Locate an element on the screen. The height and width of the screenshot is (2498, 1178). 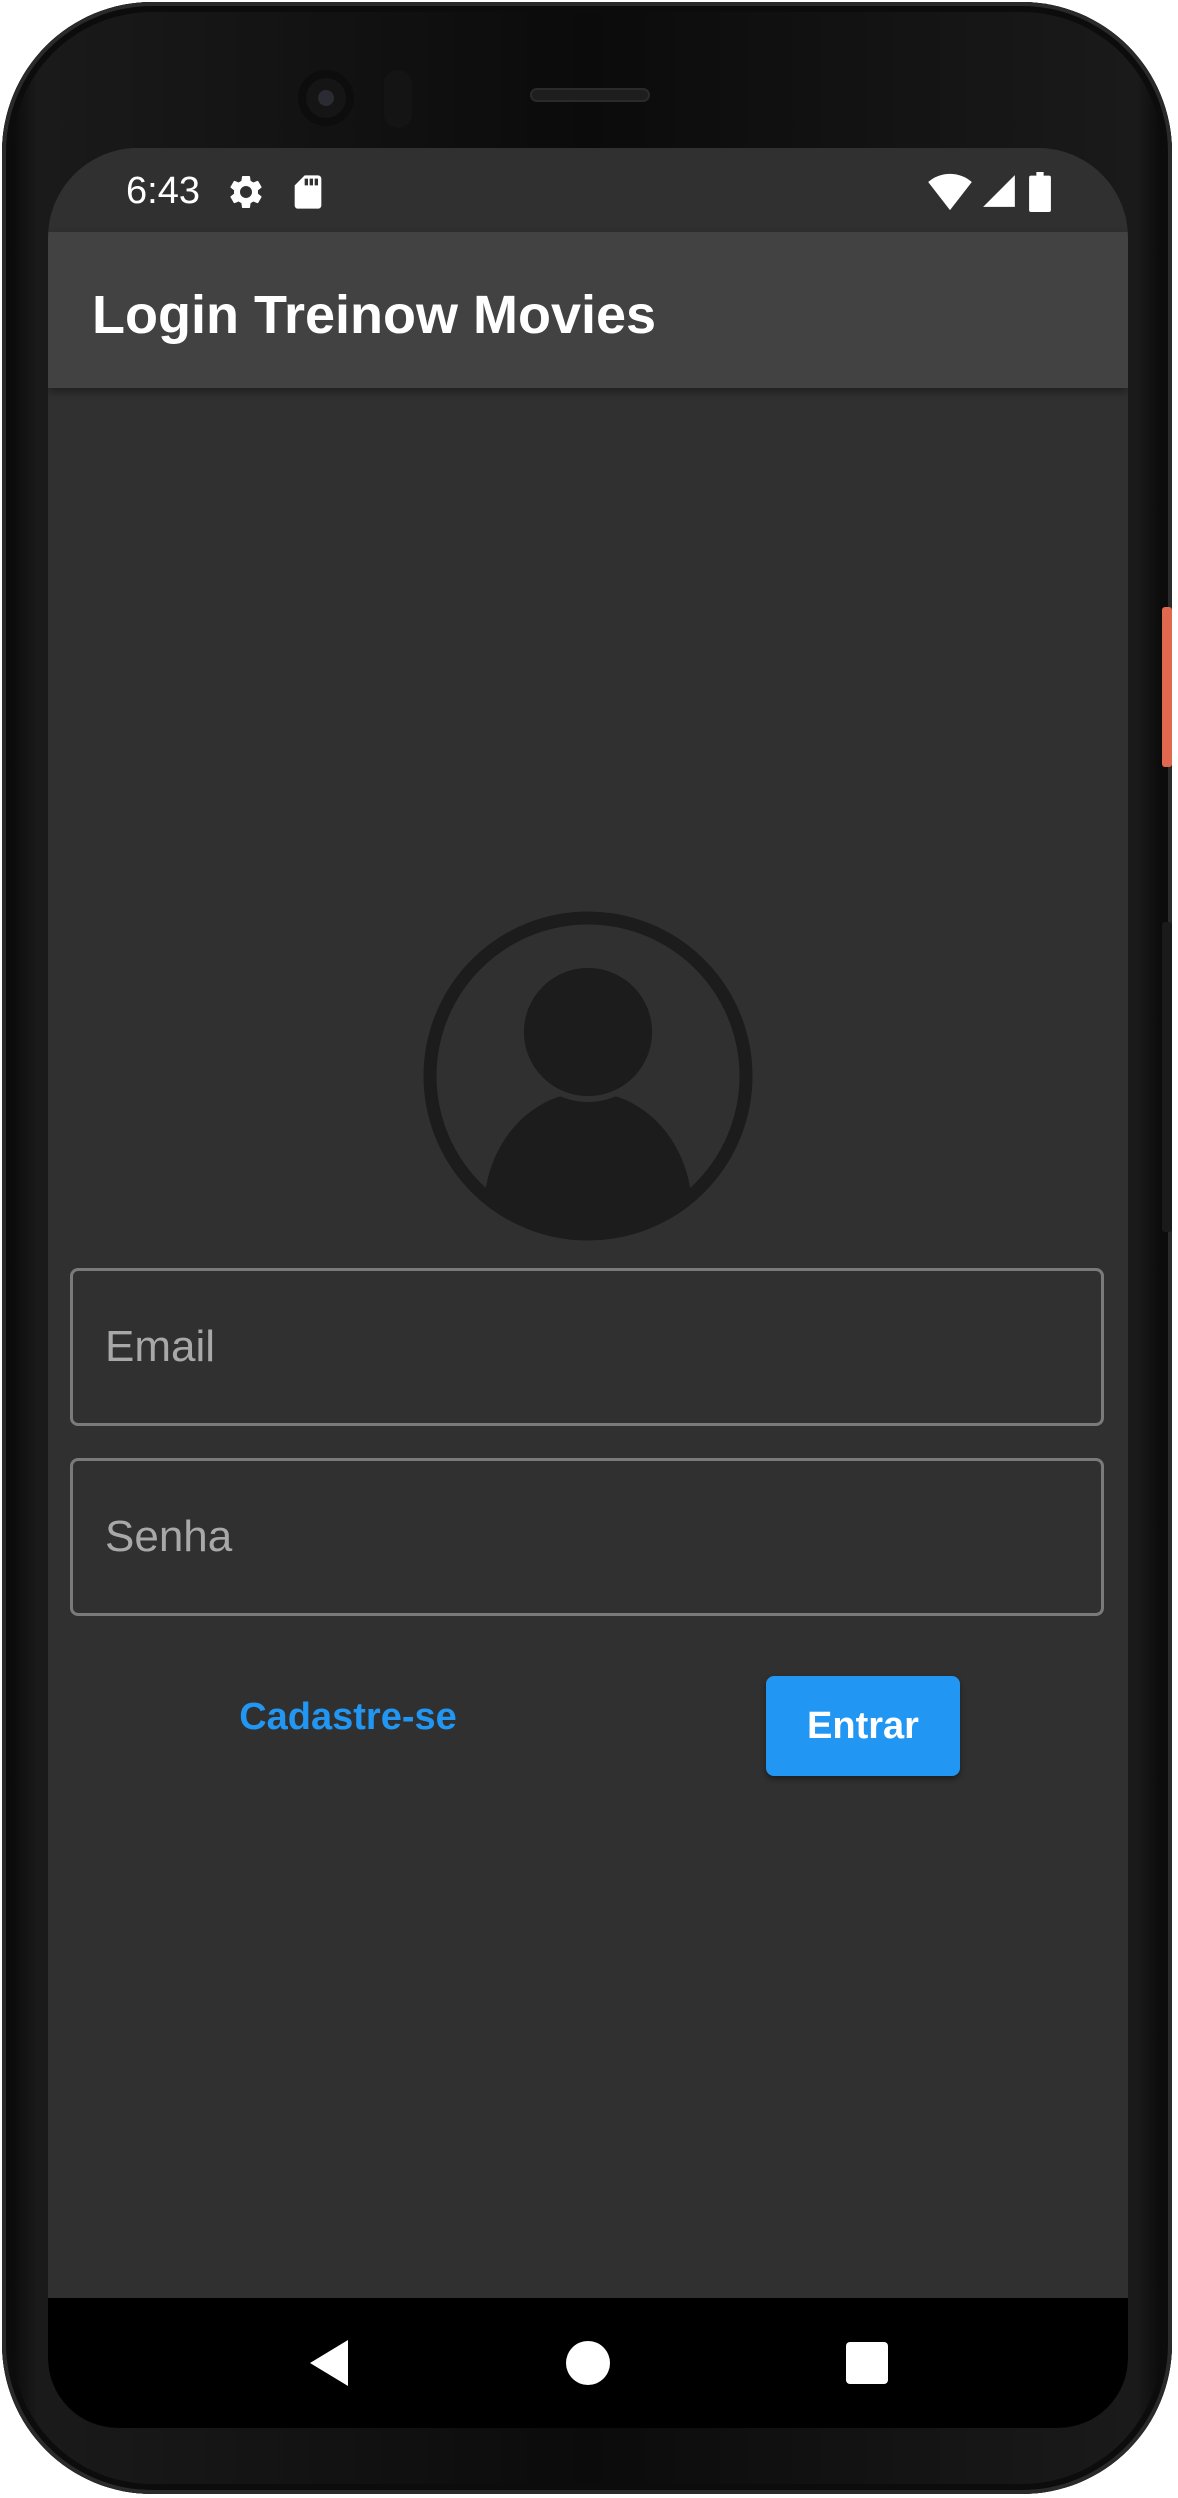
register-button: Cadastre-se is located at coordinates (348, 1717).